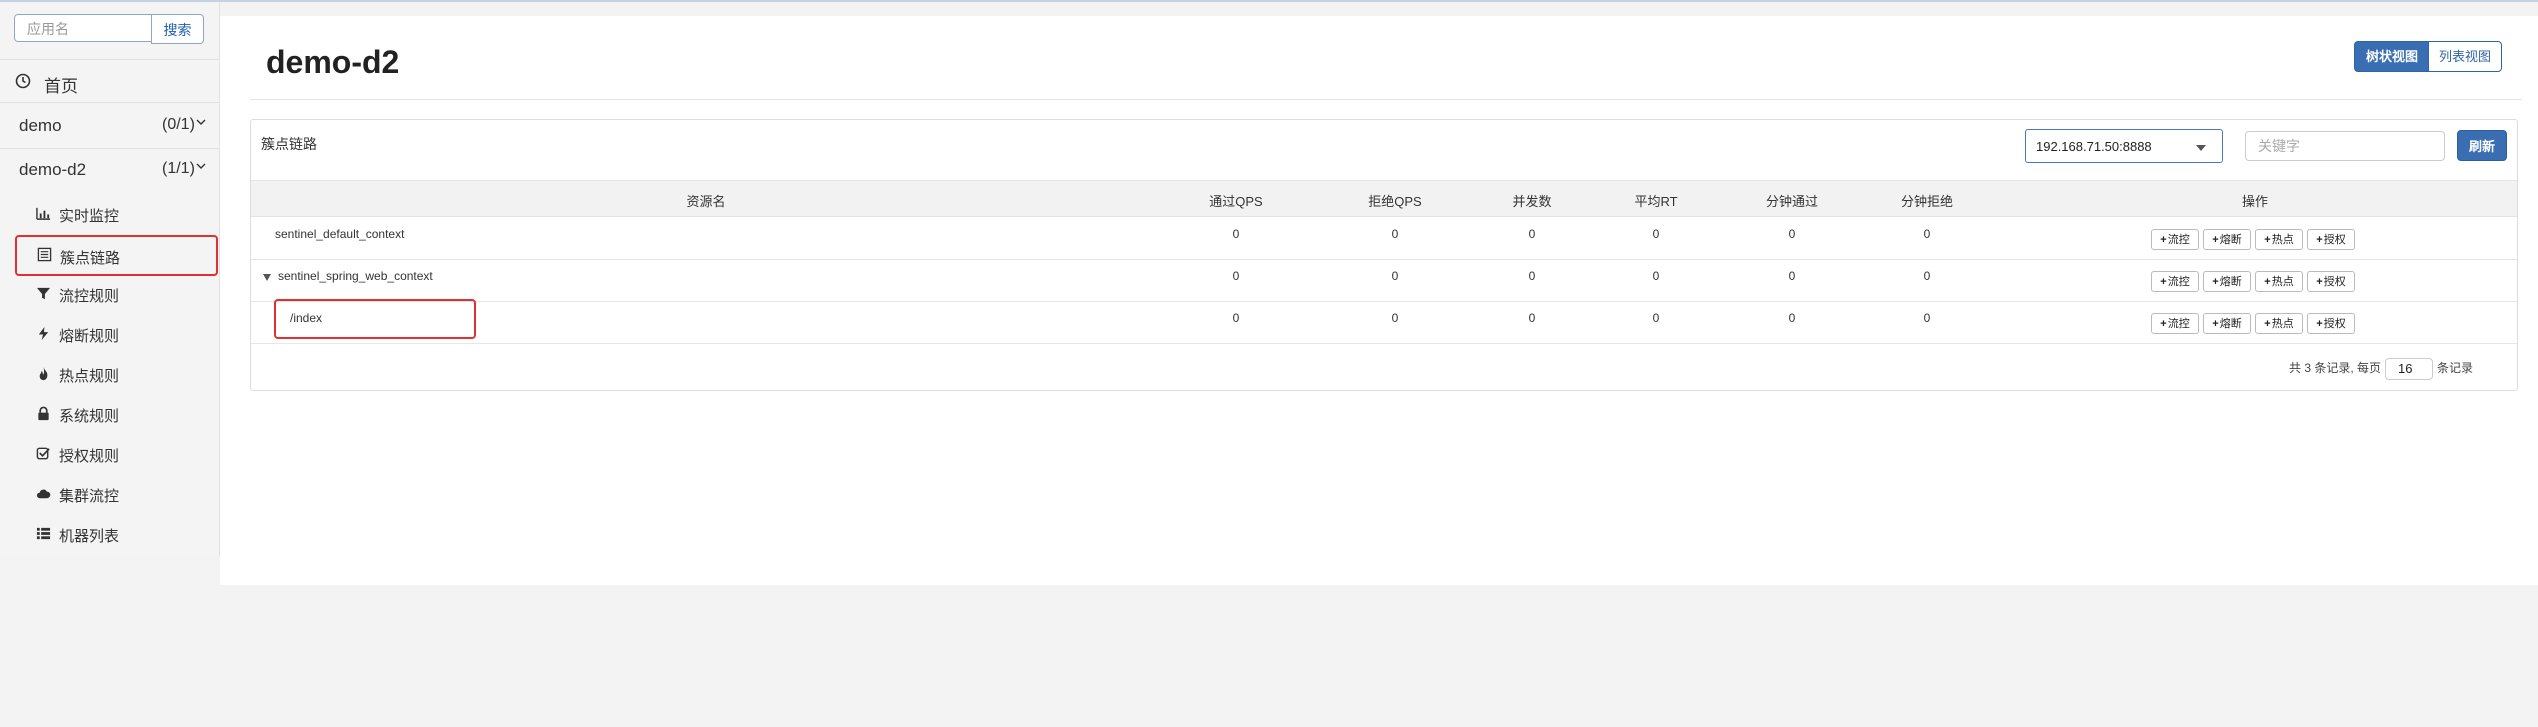 The width and height of the screenshot is (2538, 727). I want to click on top-border, so click(1269, 1).